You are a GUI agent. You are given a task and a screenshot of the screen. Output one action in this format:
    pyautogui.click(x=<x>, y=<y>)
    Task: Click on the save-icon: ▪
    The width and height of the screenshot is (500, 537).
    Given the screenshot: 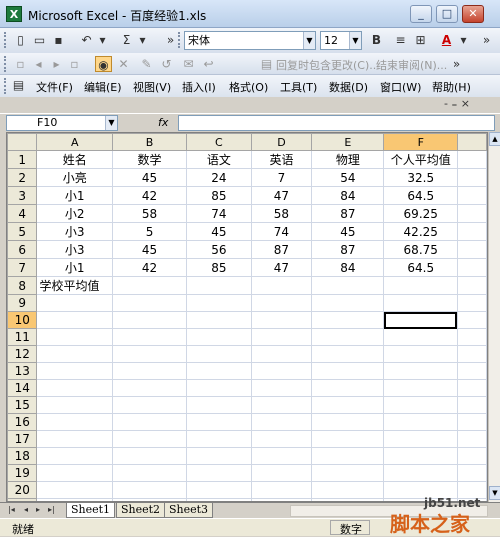 What is the action you would take?
    pyautogui.click(x=58, y=40)
    